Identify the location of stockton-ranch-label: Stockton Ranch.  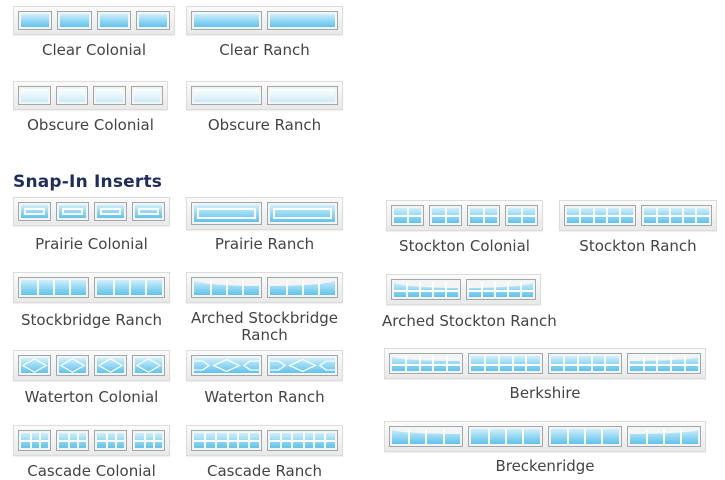
(638, 246).